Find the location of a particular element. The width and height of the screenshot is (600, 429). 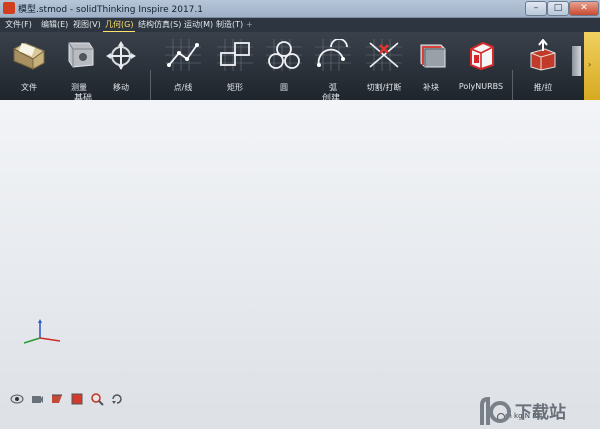

tool-file: 文件 is located at coordinates (29, 67).